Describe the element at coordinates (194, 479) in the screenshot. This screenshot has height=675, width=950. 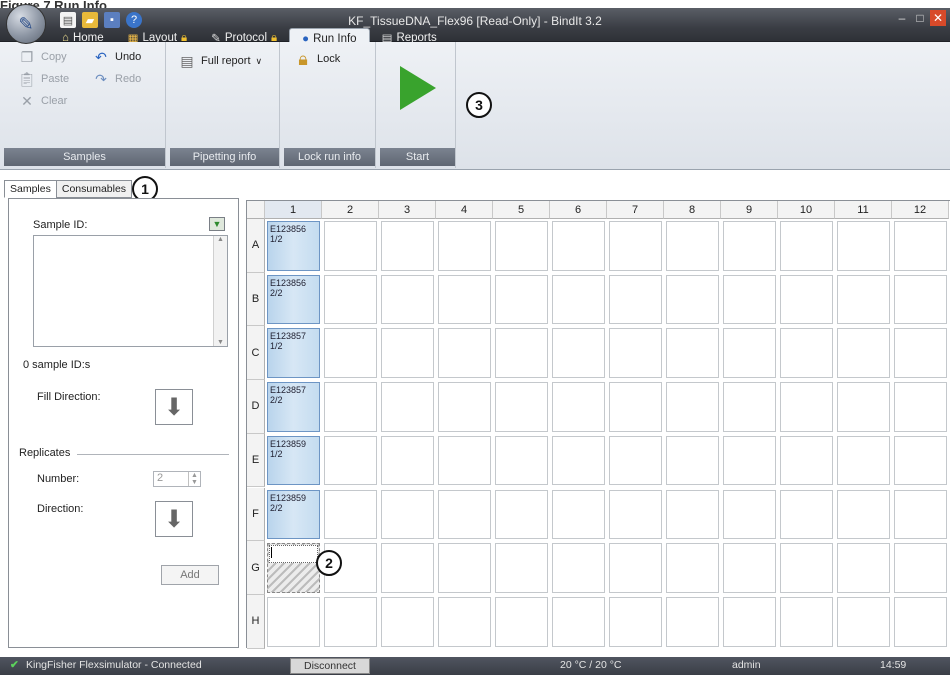
I see `stepper-arrows-icon: ▲ ▼` at that location.